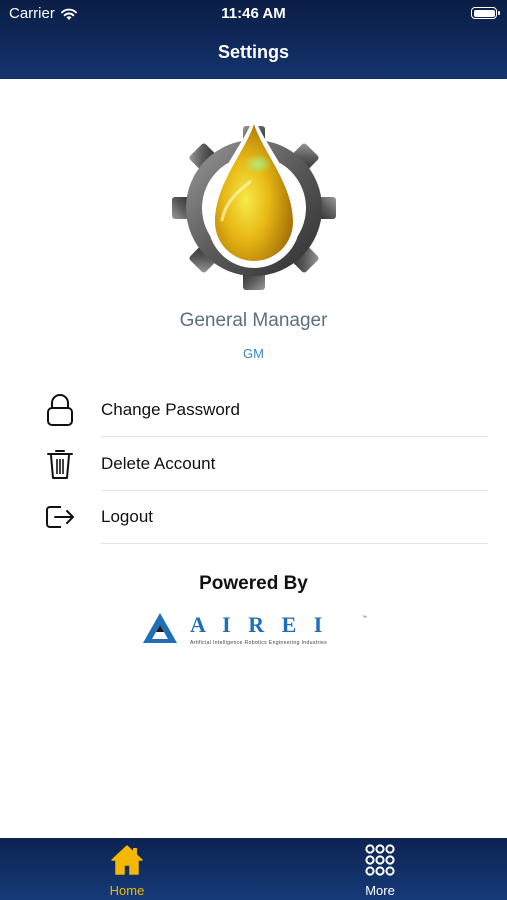  What do you see at coordinates (253, 869) in the screenshot?
I see `tab-bar: Home More` at bounding box center [253, 869].